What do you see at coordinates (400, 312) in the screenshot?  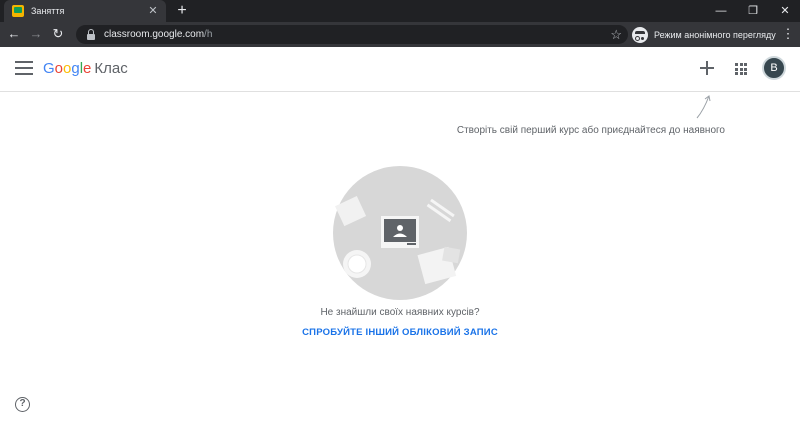 I see `no-courses-message: Не знайшли своїх наявних курсів?` at bounding box center [400, 312].